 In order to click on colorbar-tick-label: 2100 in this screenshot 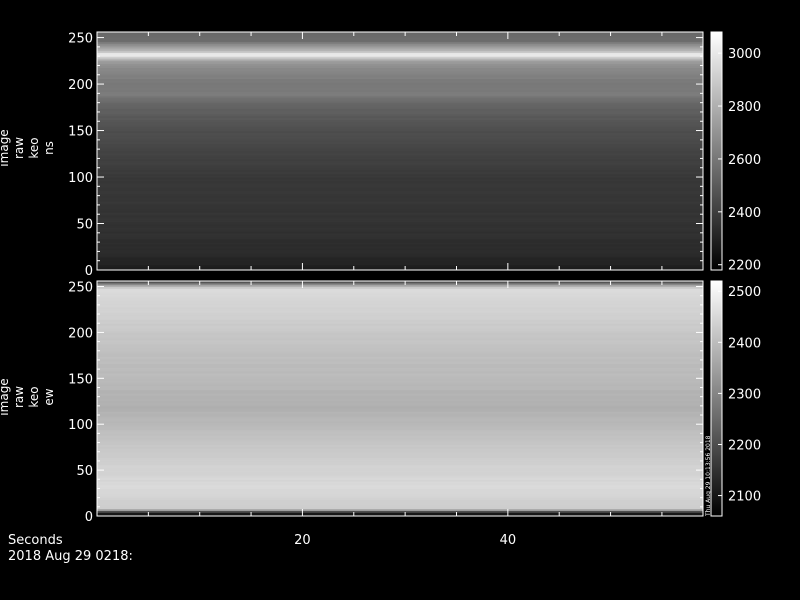, I will do `click(744, 497)`.